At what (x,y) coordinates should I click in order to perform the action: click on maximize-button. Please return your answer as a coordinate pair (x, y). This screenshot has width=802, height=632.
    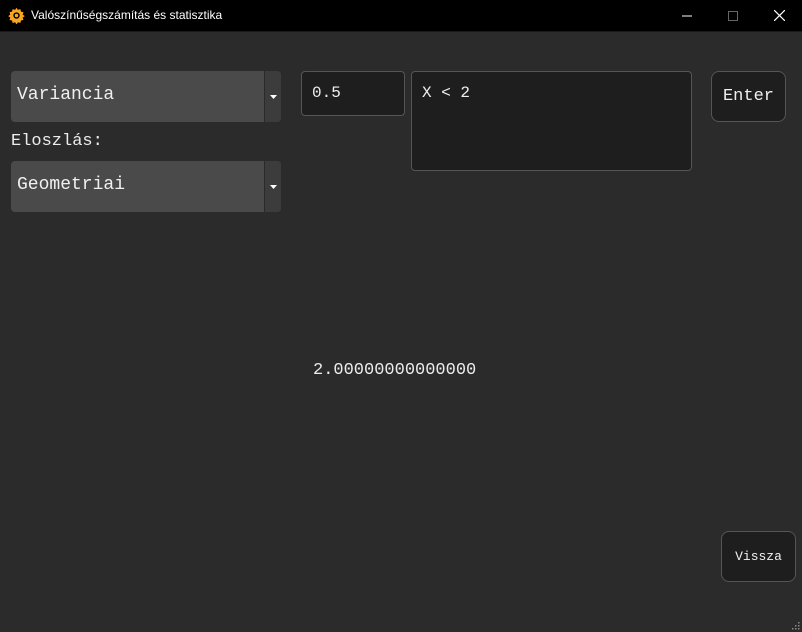
    Looking at the image, I should click on (733, 15).